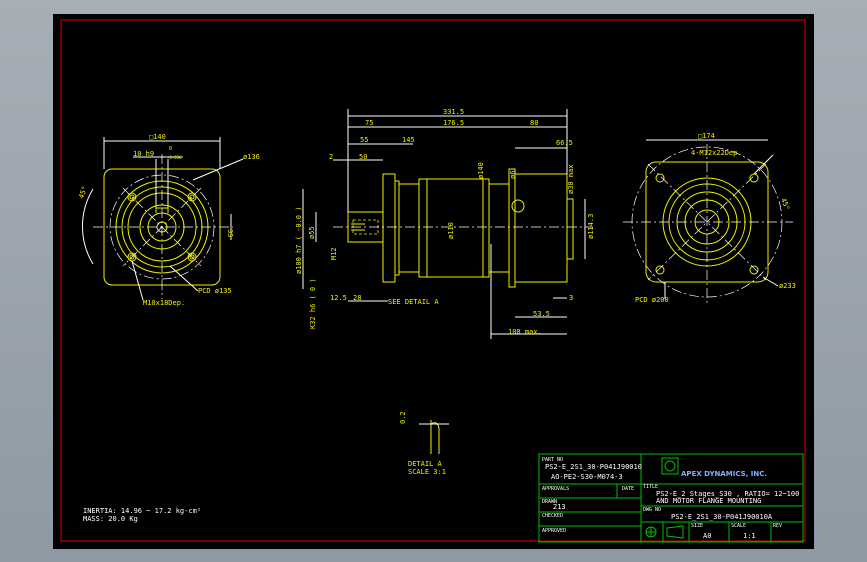  I want to click on svg-text: 0.2, so click(403, 417).